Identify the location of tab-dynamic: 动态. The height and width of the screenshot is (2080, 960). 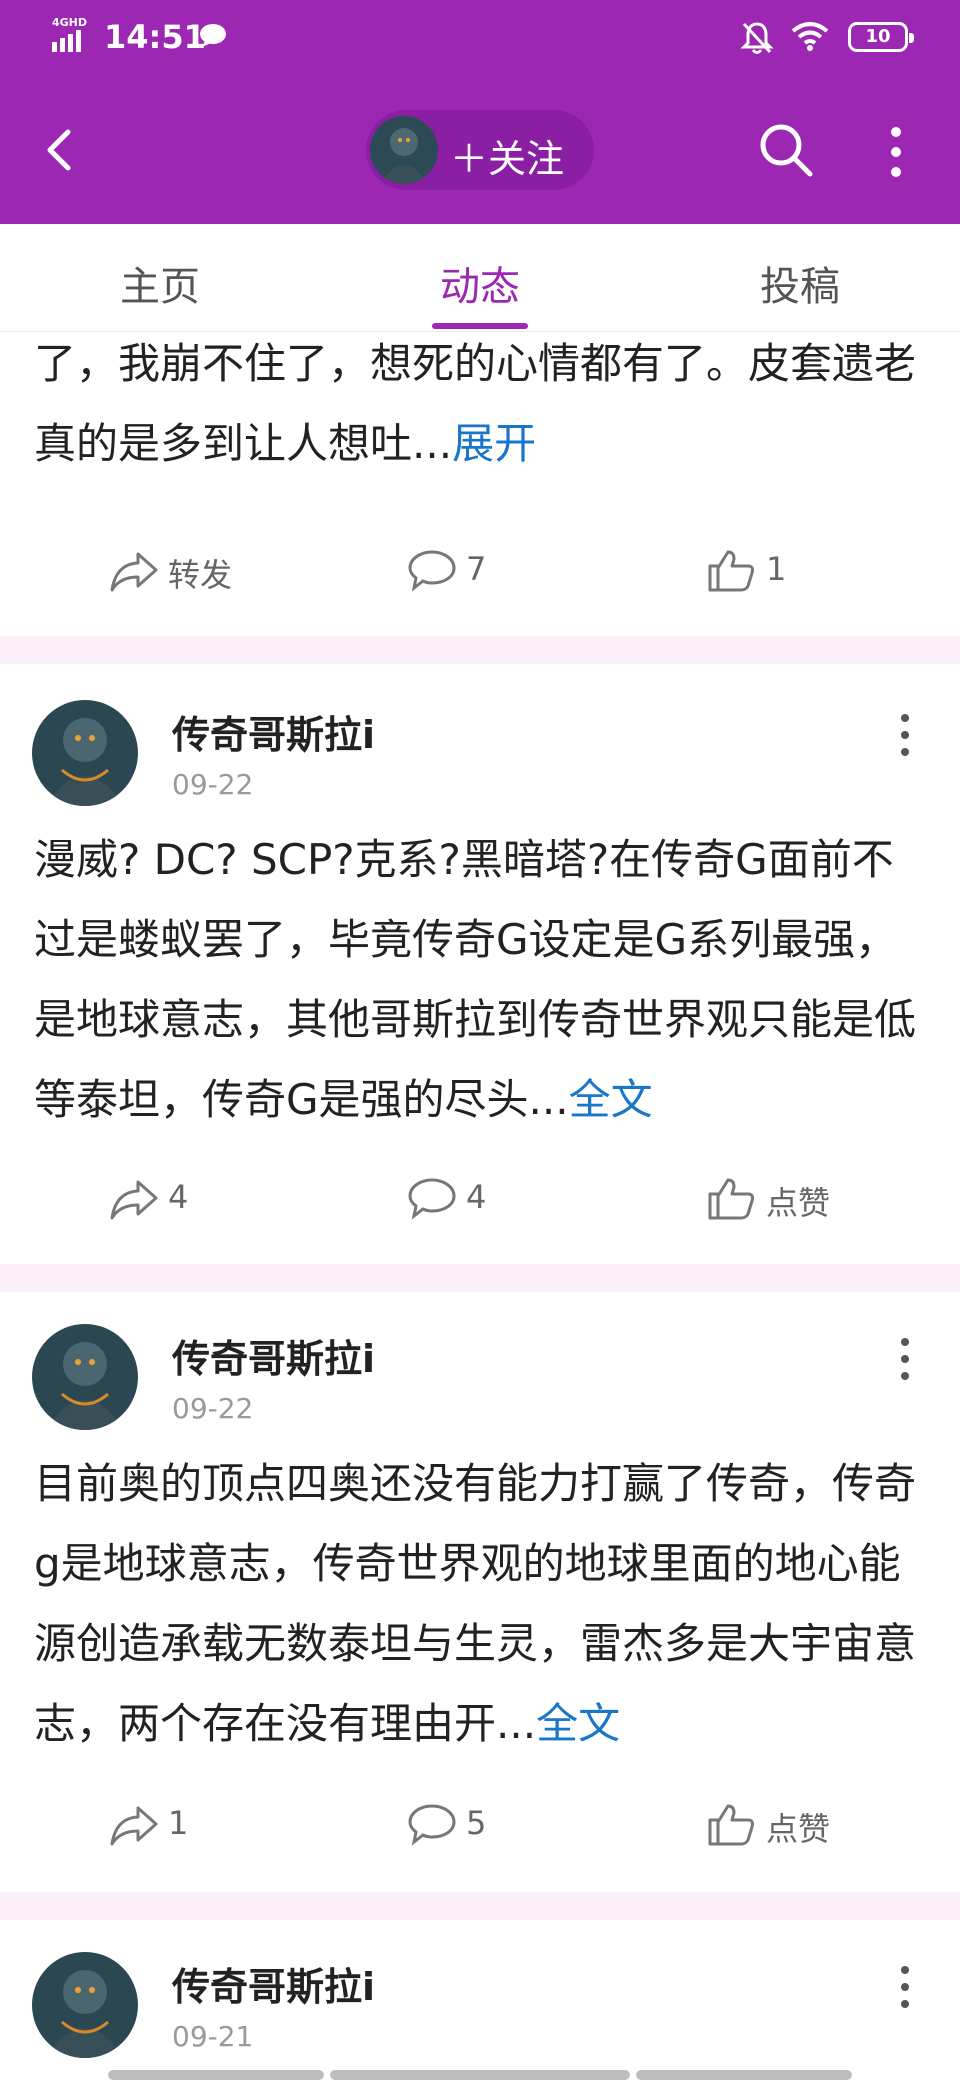
(480, 283).